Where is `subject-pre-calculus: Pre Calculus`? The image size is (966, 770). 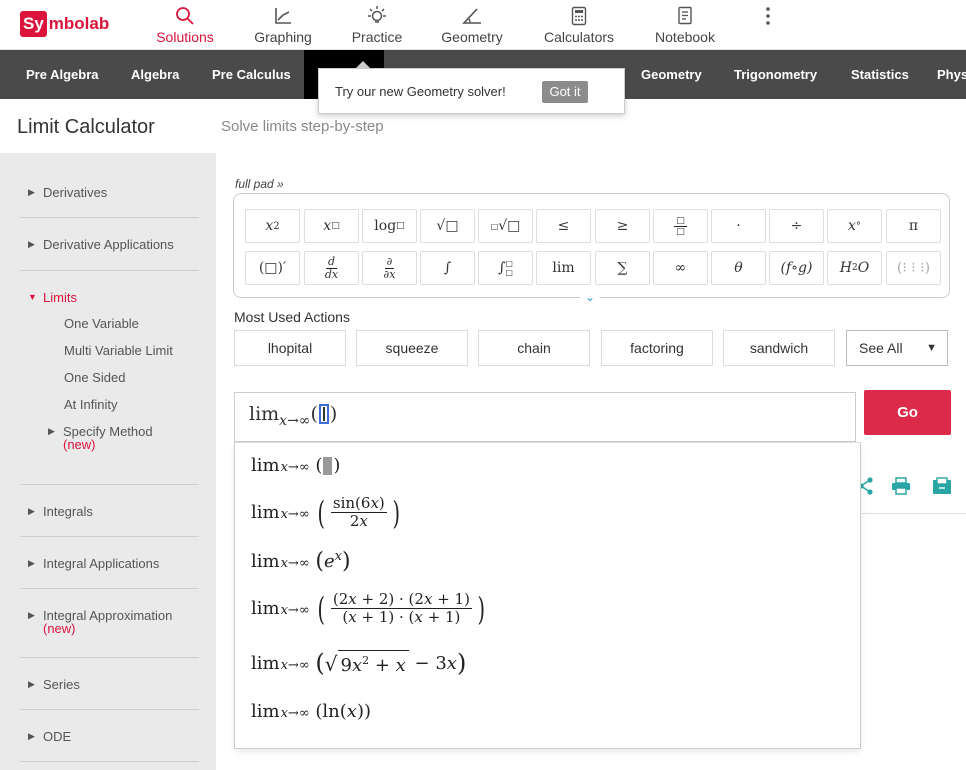 subject-pre-calculus: Pre Calculus is located at coordinates (251, 74).